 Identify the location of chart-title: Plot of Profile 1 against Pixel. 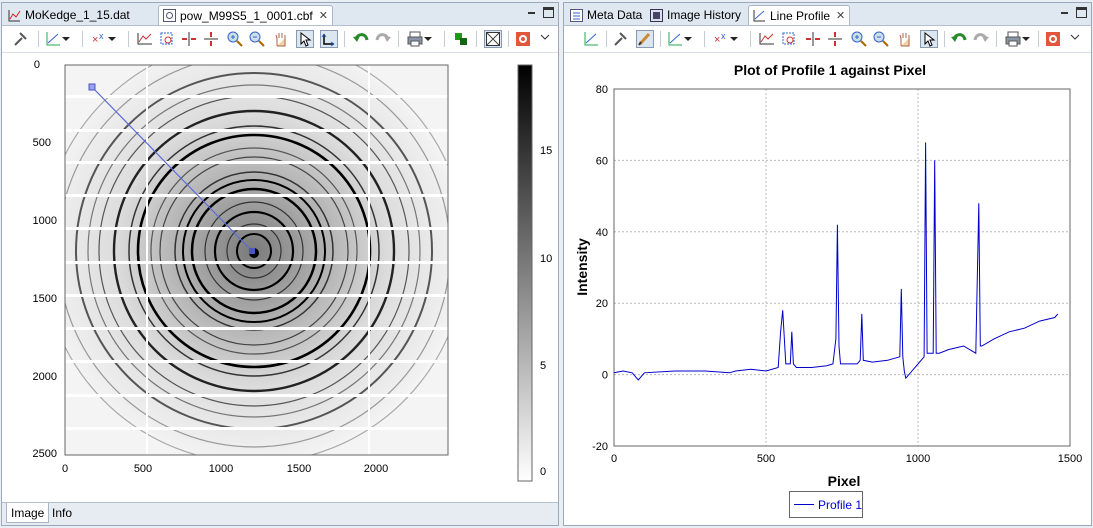
(830, 70).